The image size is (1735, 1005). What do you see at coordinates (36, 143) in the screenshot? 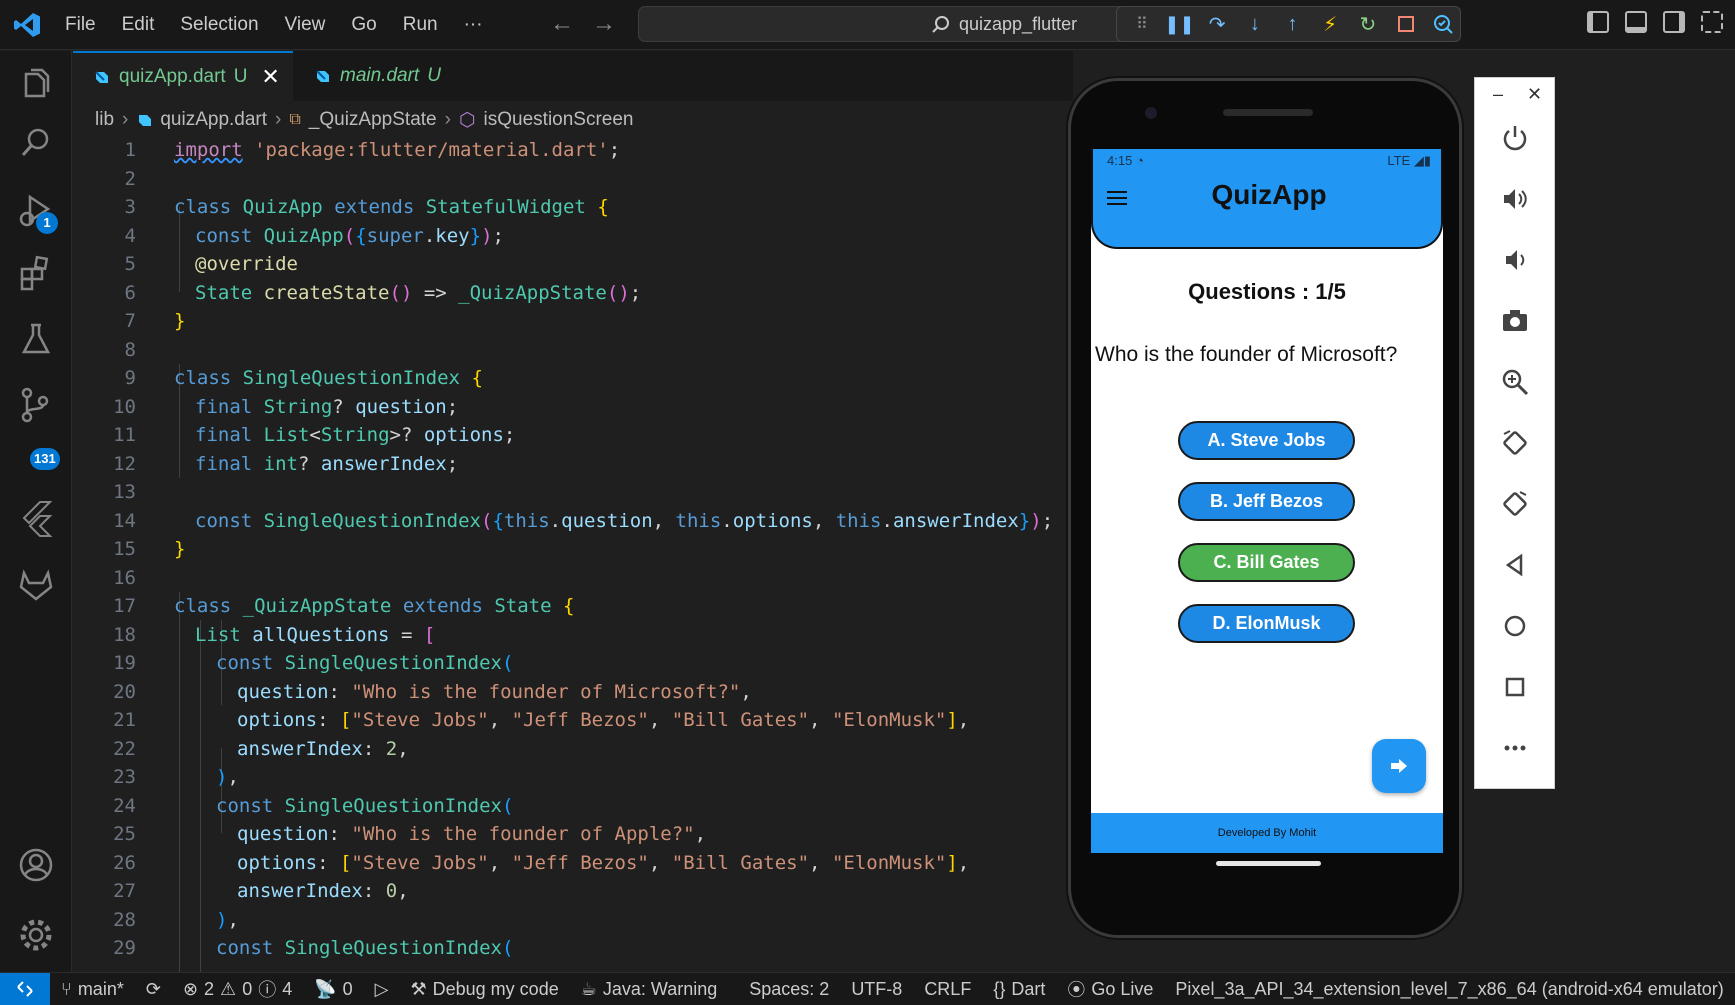
I see `search-sidebar-icon` at bounding box center [36, 143].